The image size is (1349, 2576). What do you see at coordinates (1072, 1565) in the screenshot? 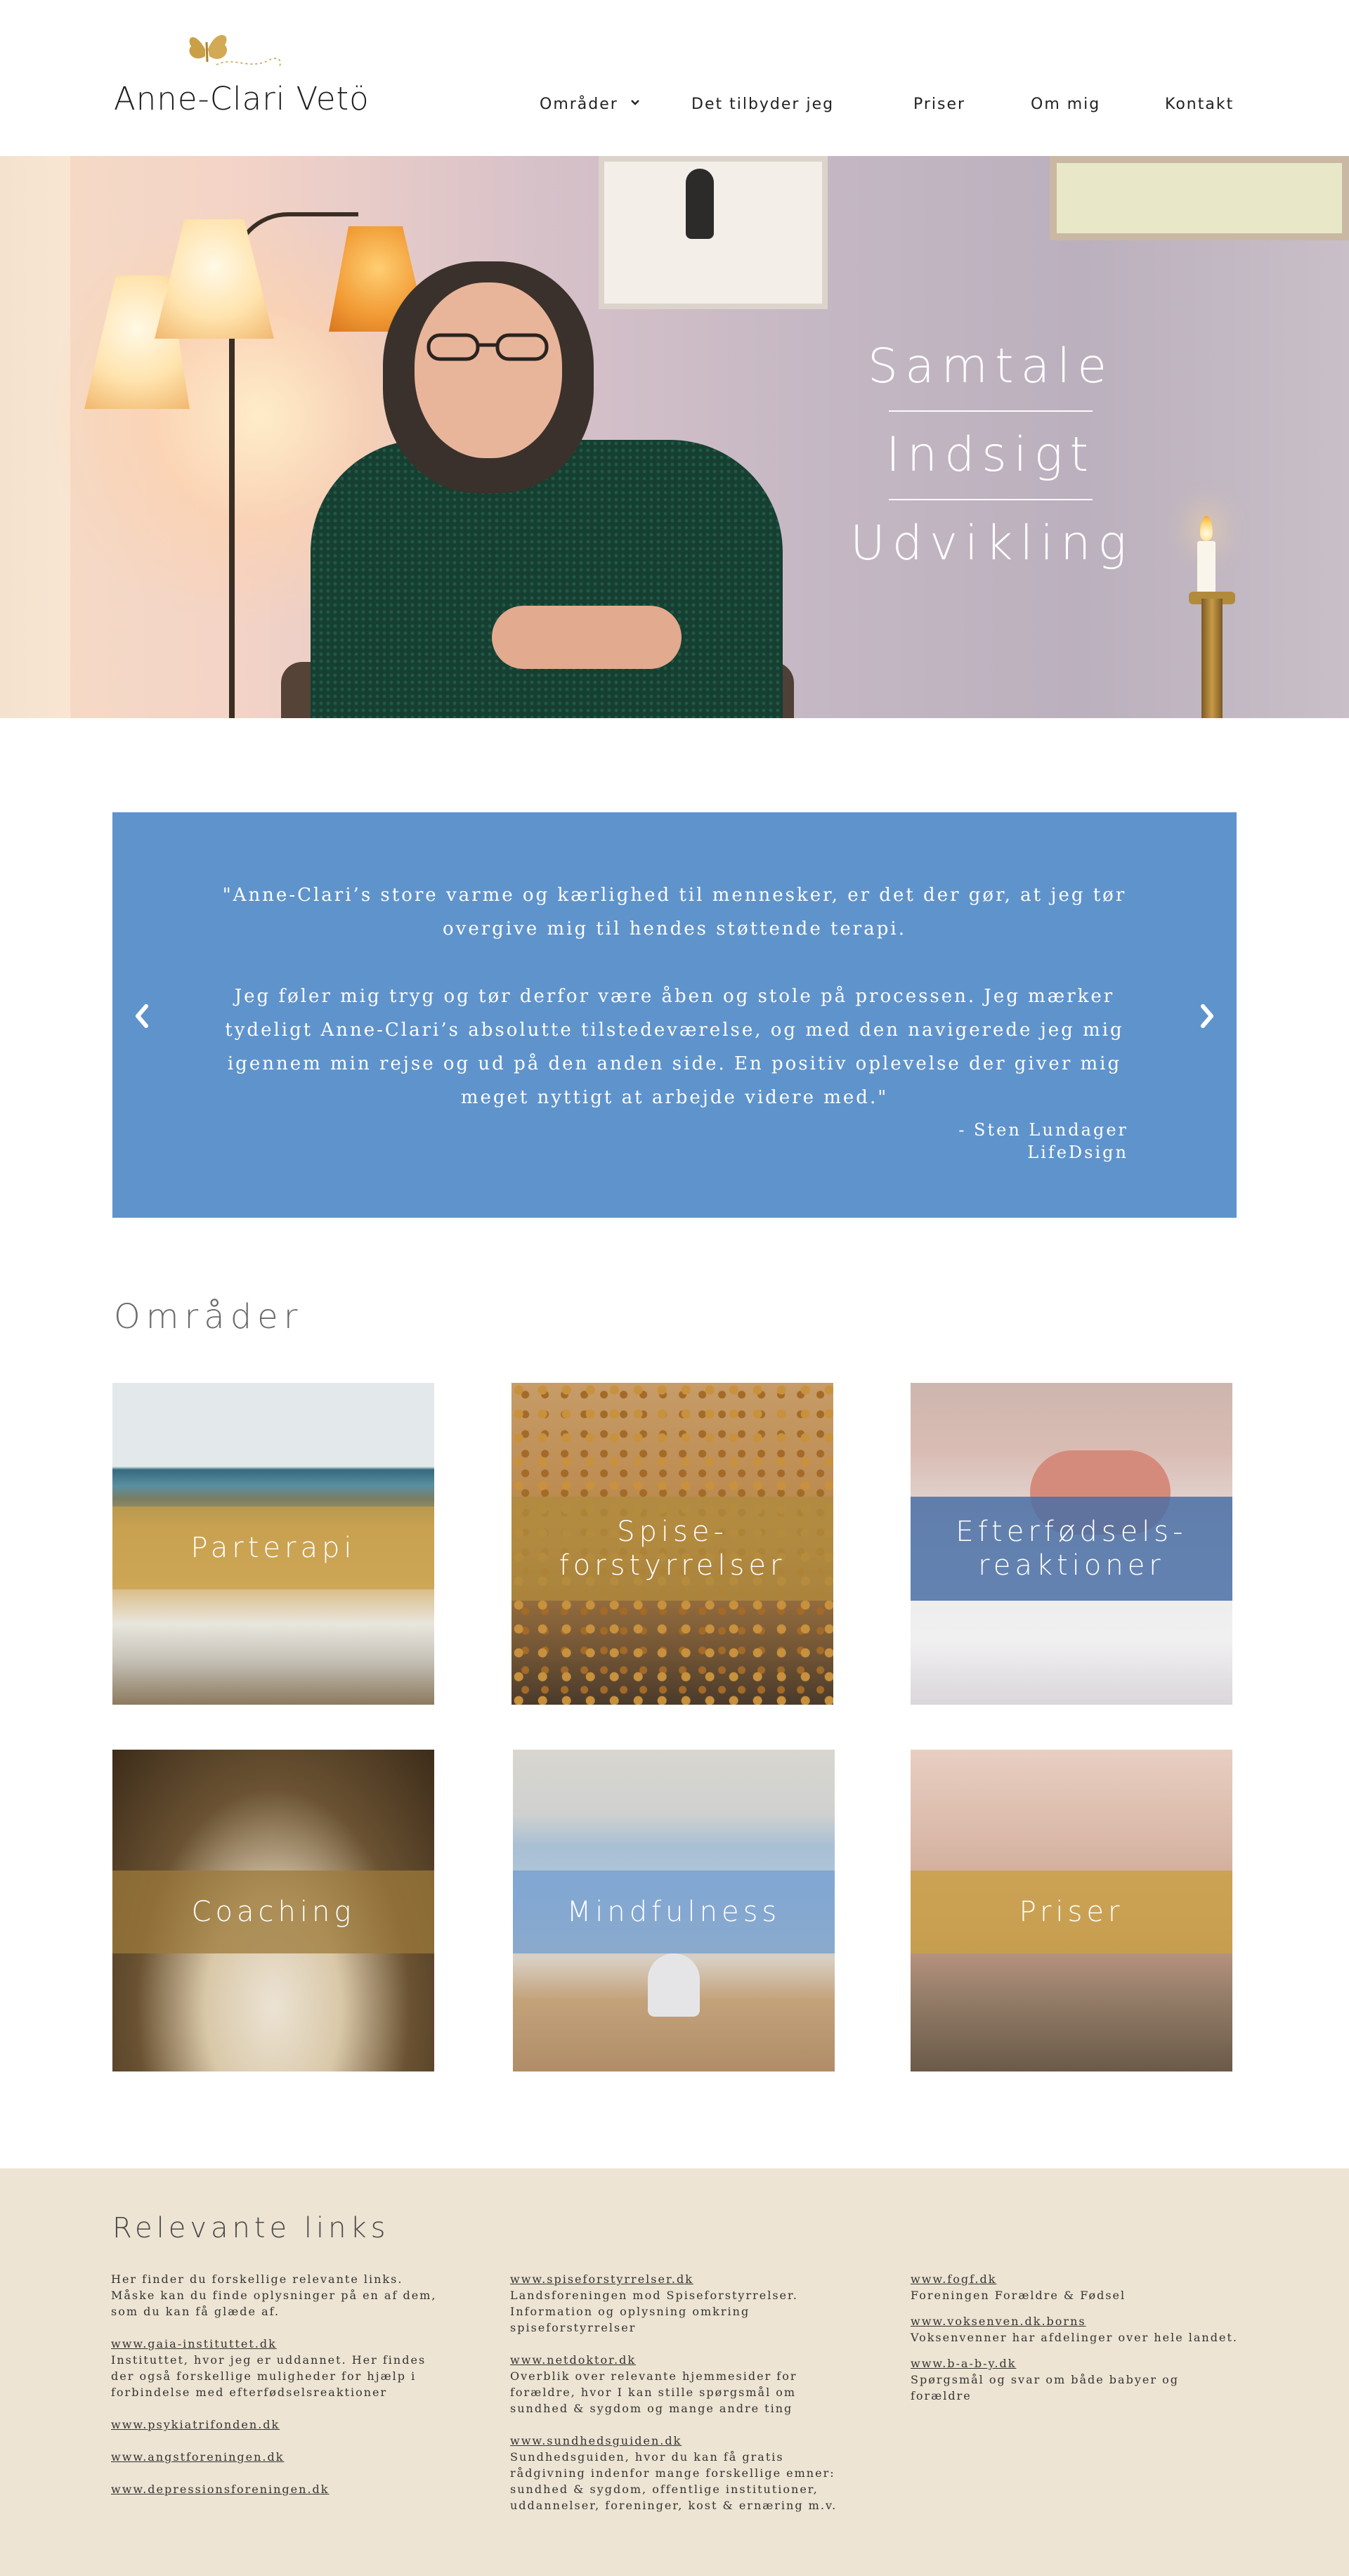
I see `tile-label-line: reaktioner` at bounding box center [1072, 1565].